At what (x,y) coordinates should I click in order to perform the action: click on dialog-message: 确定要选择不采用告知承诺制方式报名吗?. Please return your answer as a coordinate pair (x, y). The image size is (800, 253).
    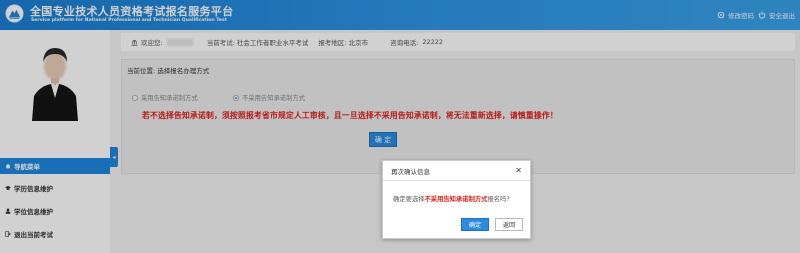
    Looking at the image, I should click on (451, 198).